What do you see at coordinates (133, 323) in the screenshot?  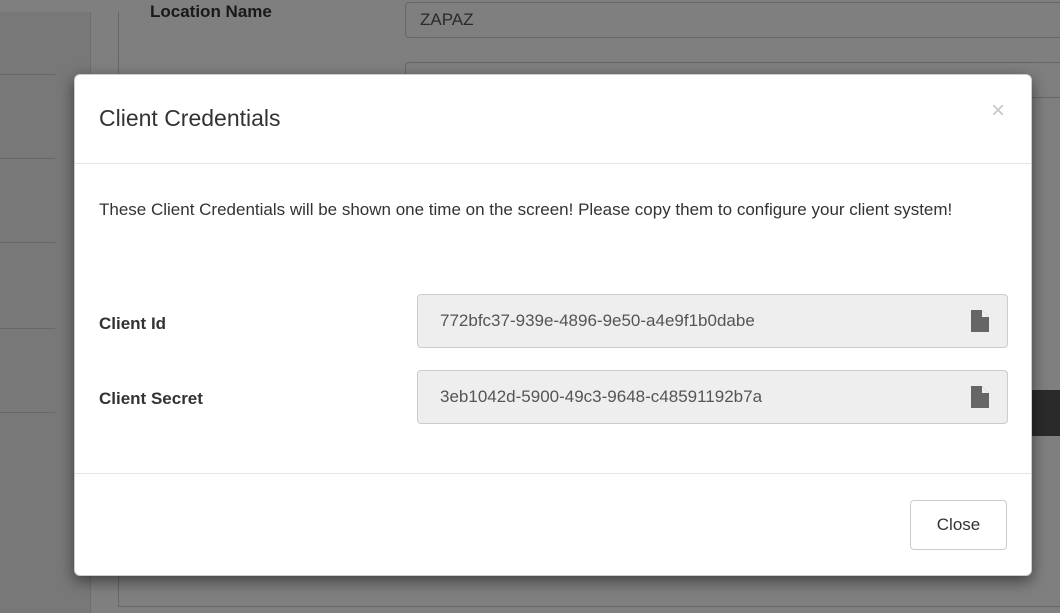 I see `client-id-label: Client Id` at bounding box center [133, 323].